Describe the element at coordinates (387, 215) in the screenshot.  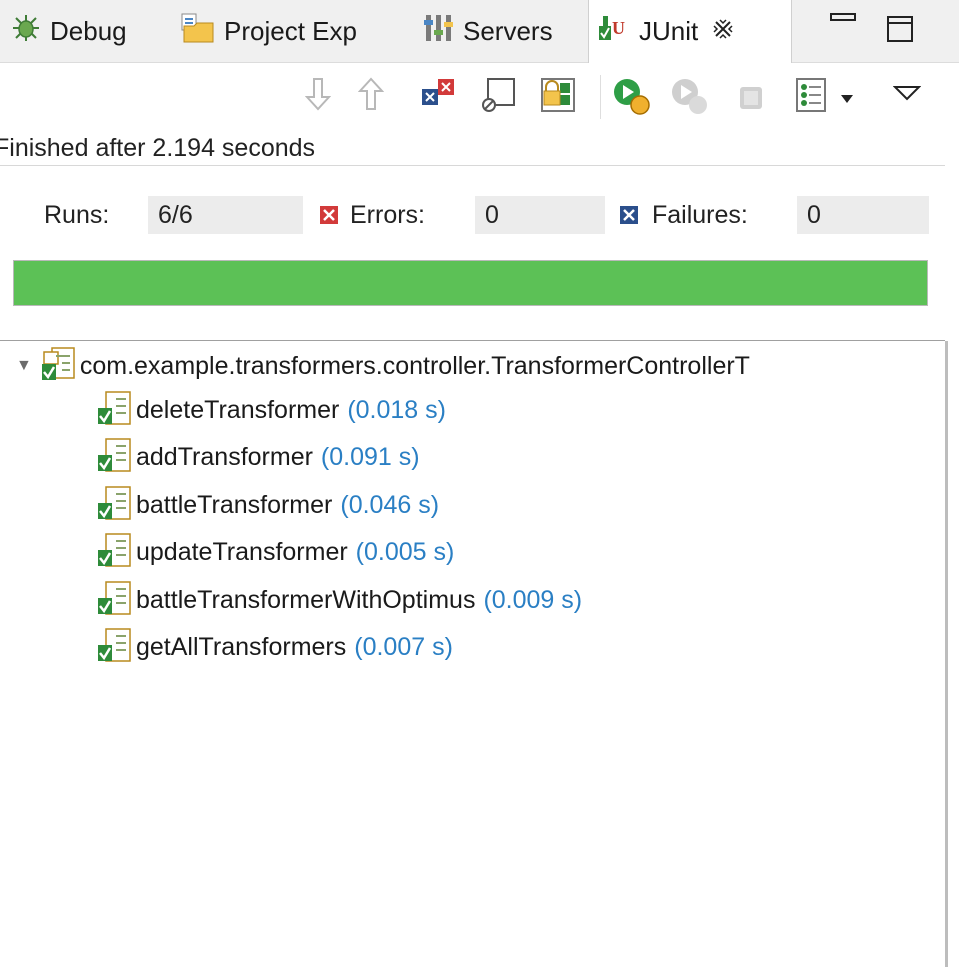
I see `errors-label: Errors:` at that location.